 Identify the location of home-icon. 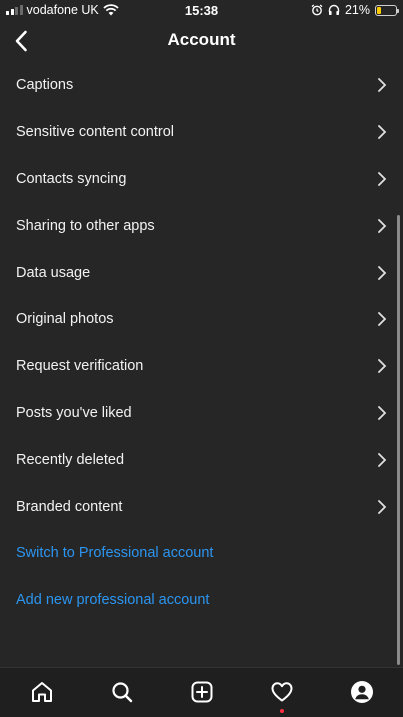
(42, 692).